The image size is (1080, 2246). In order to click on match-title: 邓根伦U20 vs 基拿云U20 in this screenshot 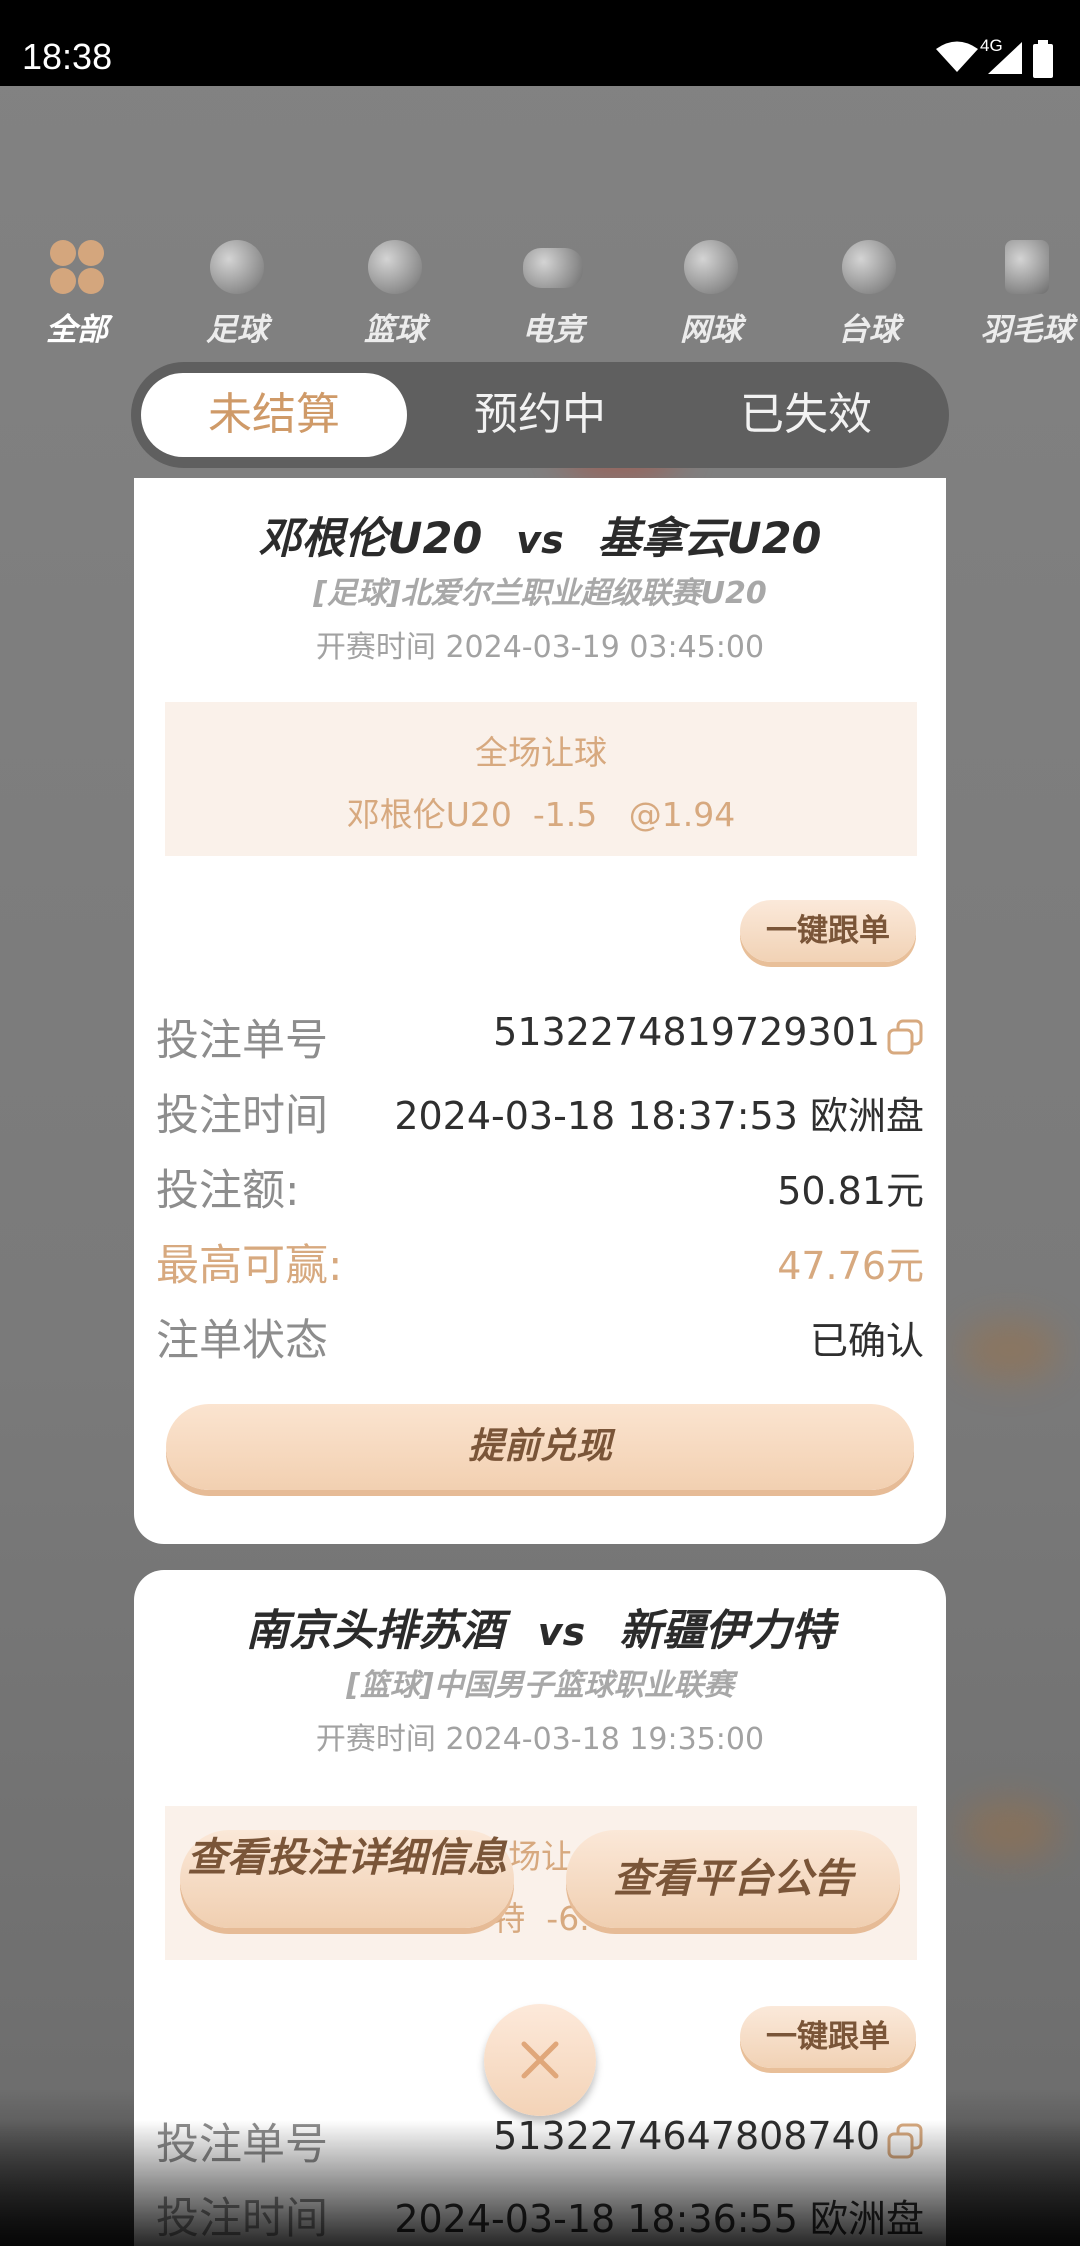, I will do `click(540, 535)`.